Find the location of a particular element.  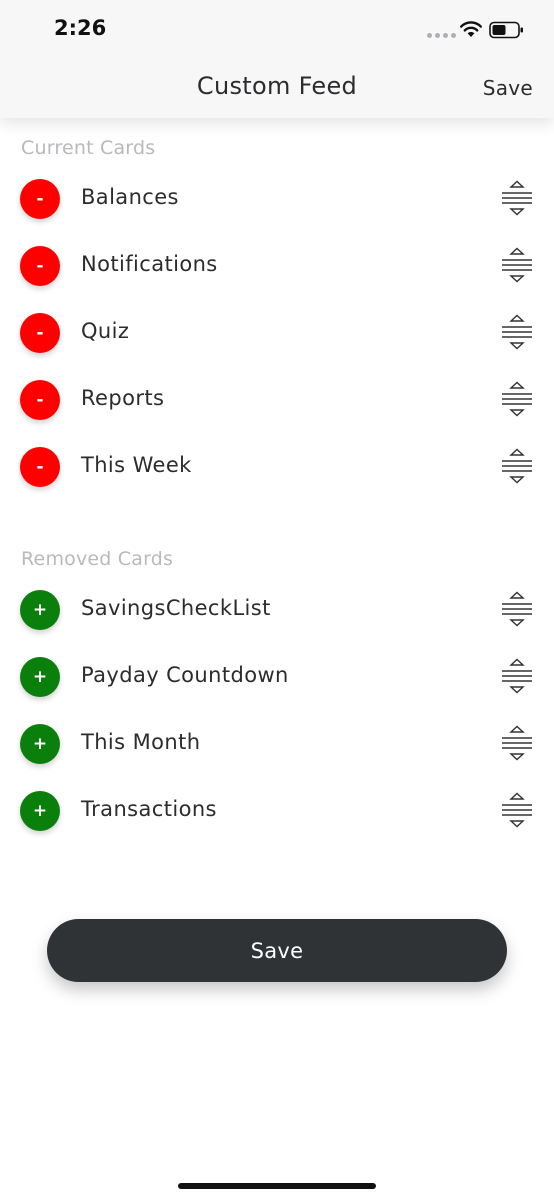

list-item: - Balances is located at coordinates (277, 200).